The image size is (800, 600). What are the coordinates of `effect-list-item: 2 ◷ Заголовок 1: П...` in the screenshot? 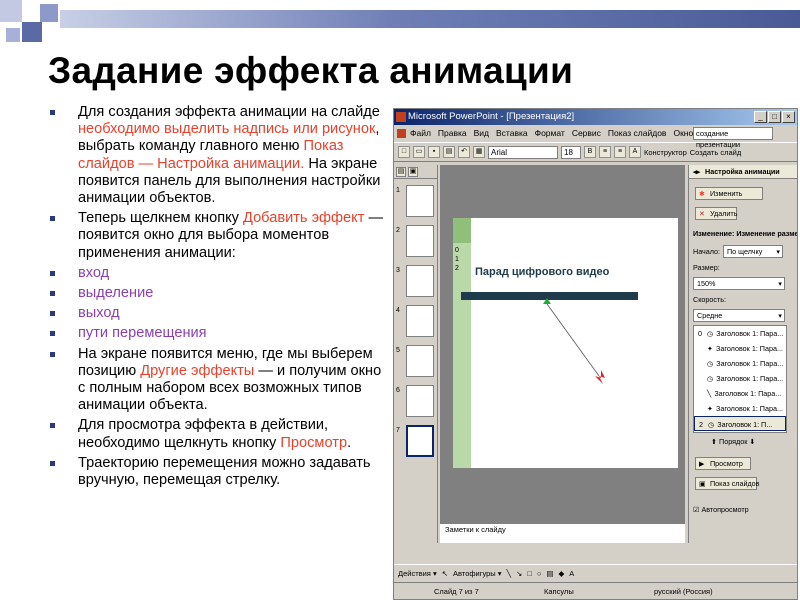 It's located at (740, 423).